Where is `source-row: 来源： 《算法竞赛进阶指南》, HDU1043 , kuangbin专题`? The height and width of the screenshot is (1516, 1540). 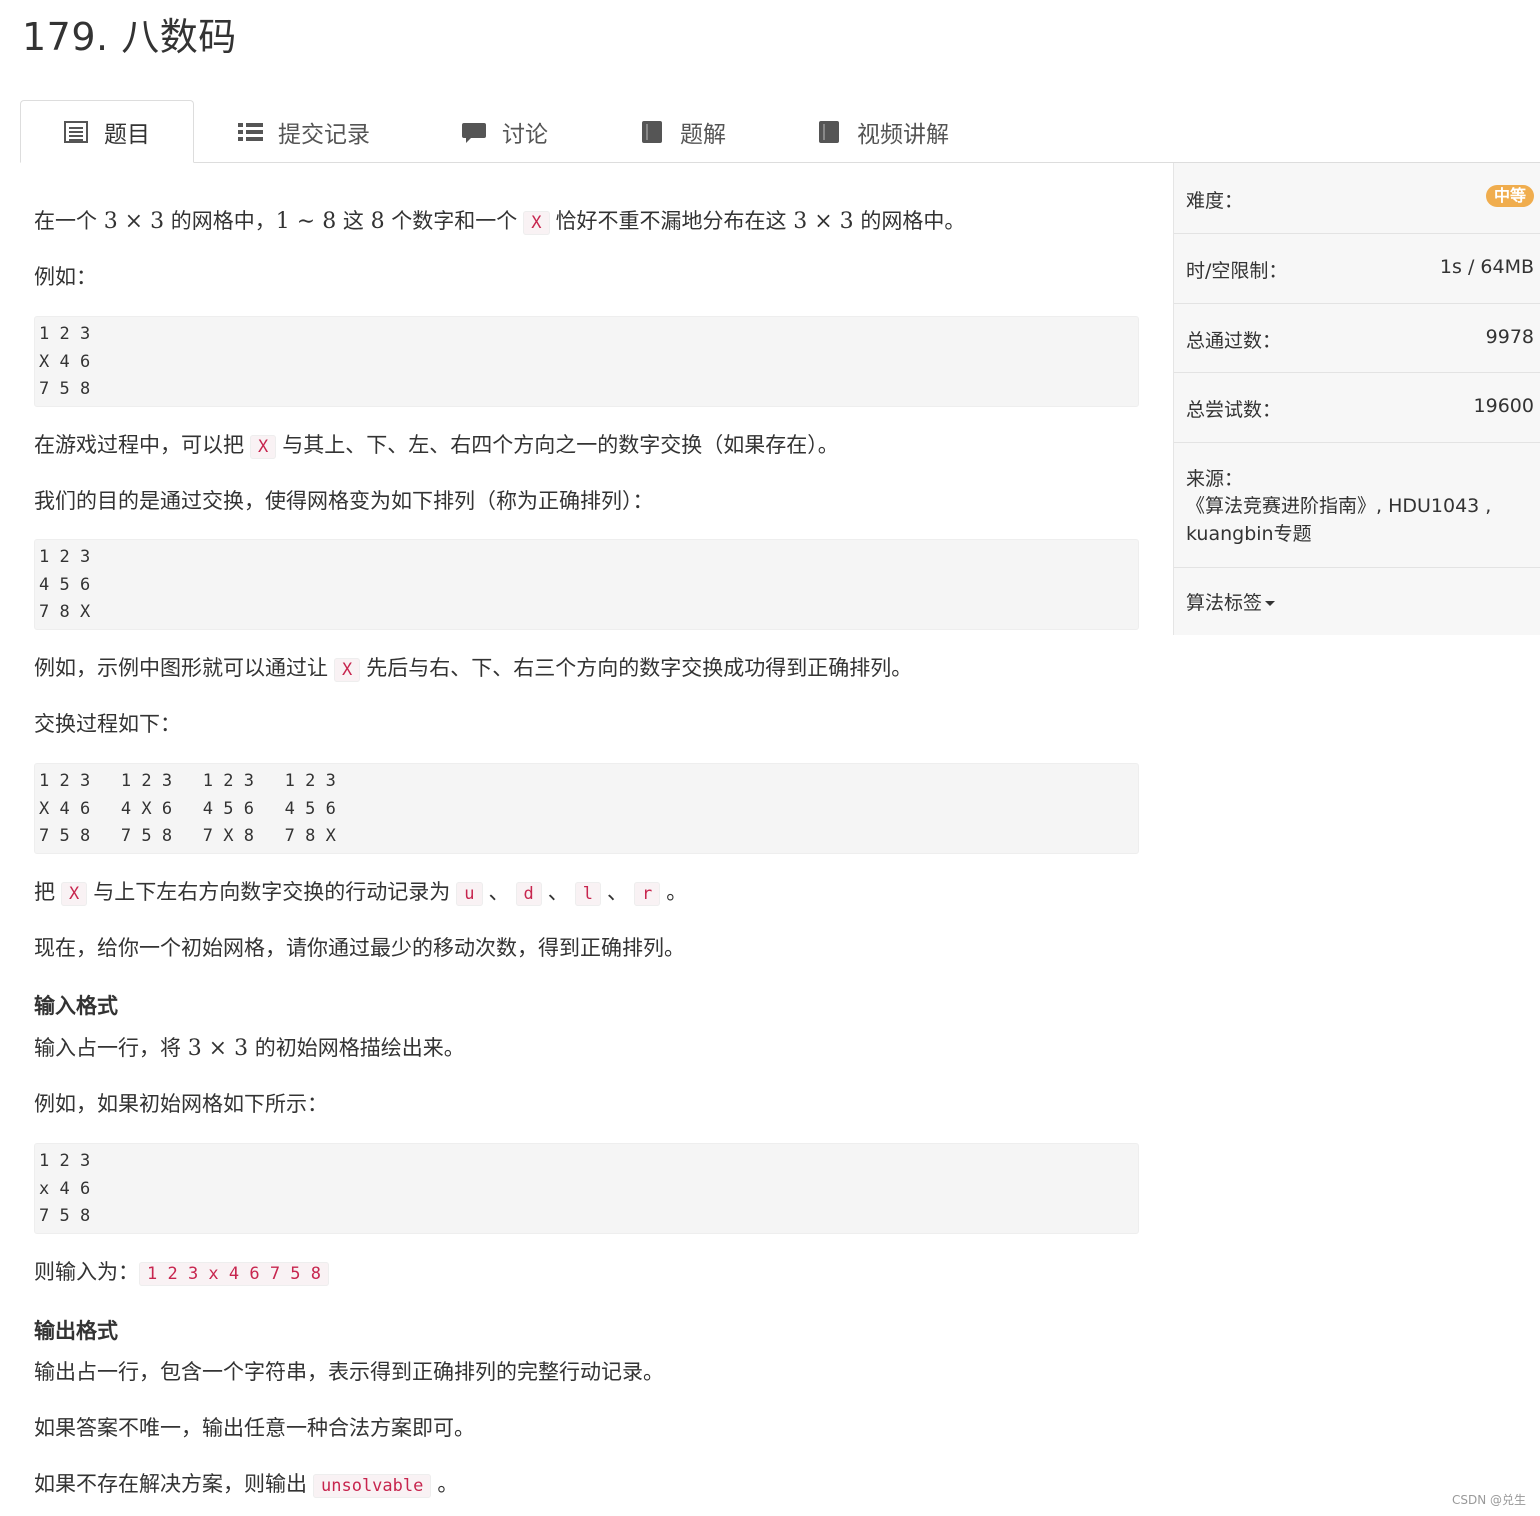
source-row: 来源： 《算法竞赛进阶指南》, HDU1043 , kuangbin专题 is located at coordinates (1357, 505).